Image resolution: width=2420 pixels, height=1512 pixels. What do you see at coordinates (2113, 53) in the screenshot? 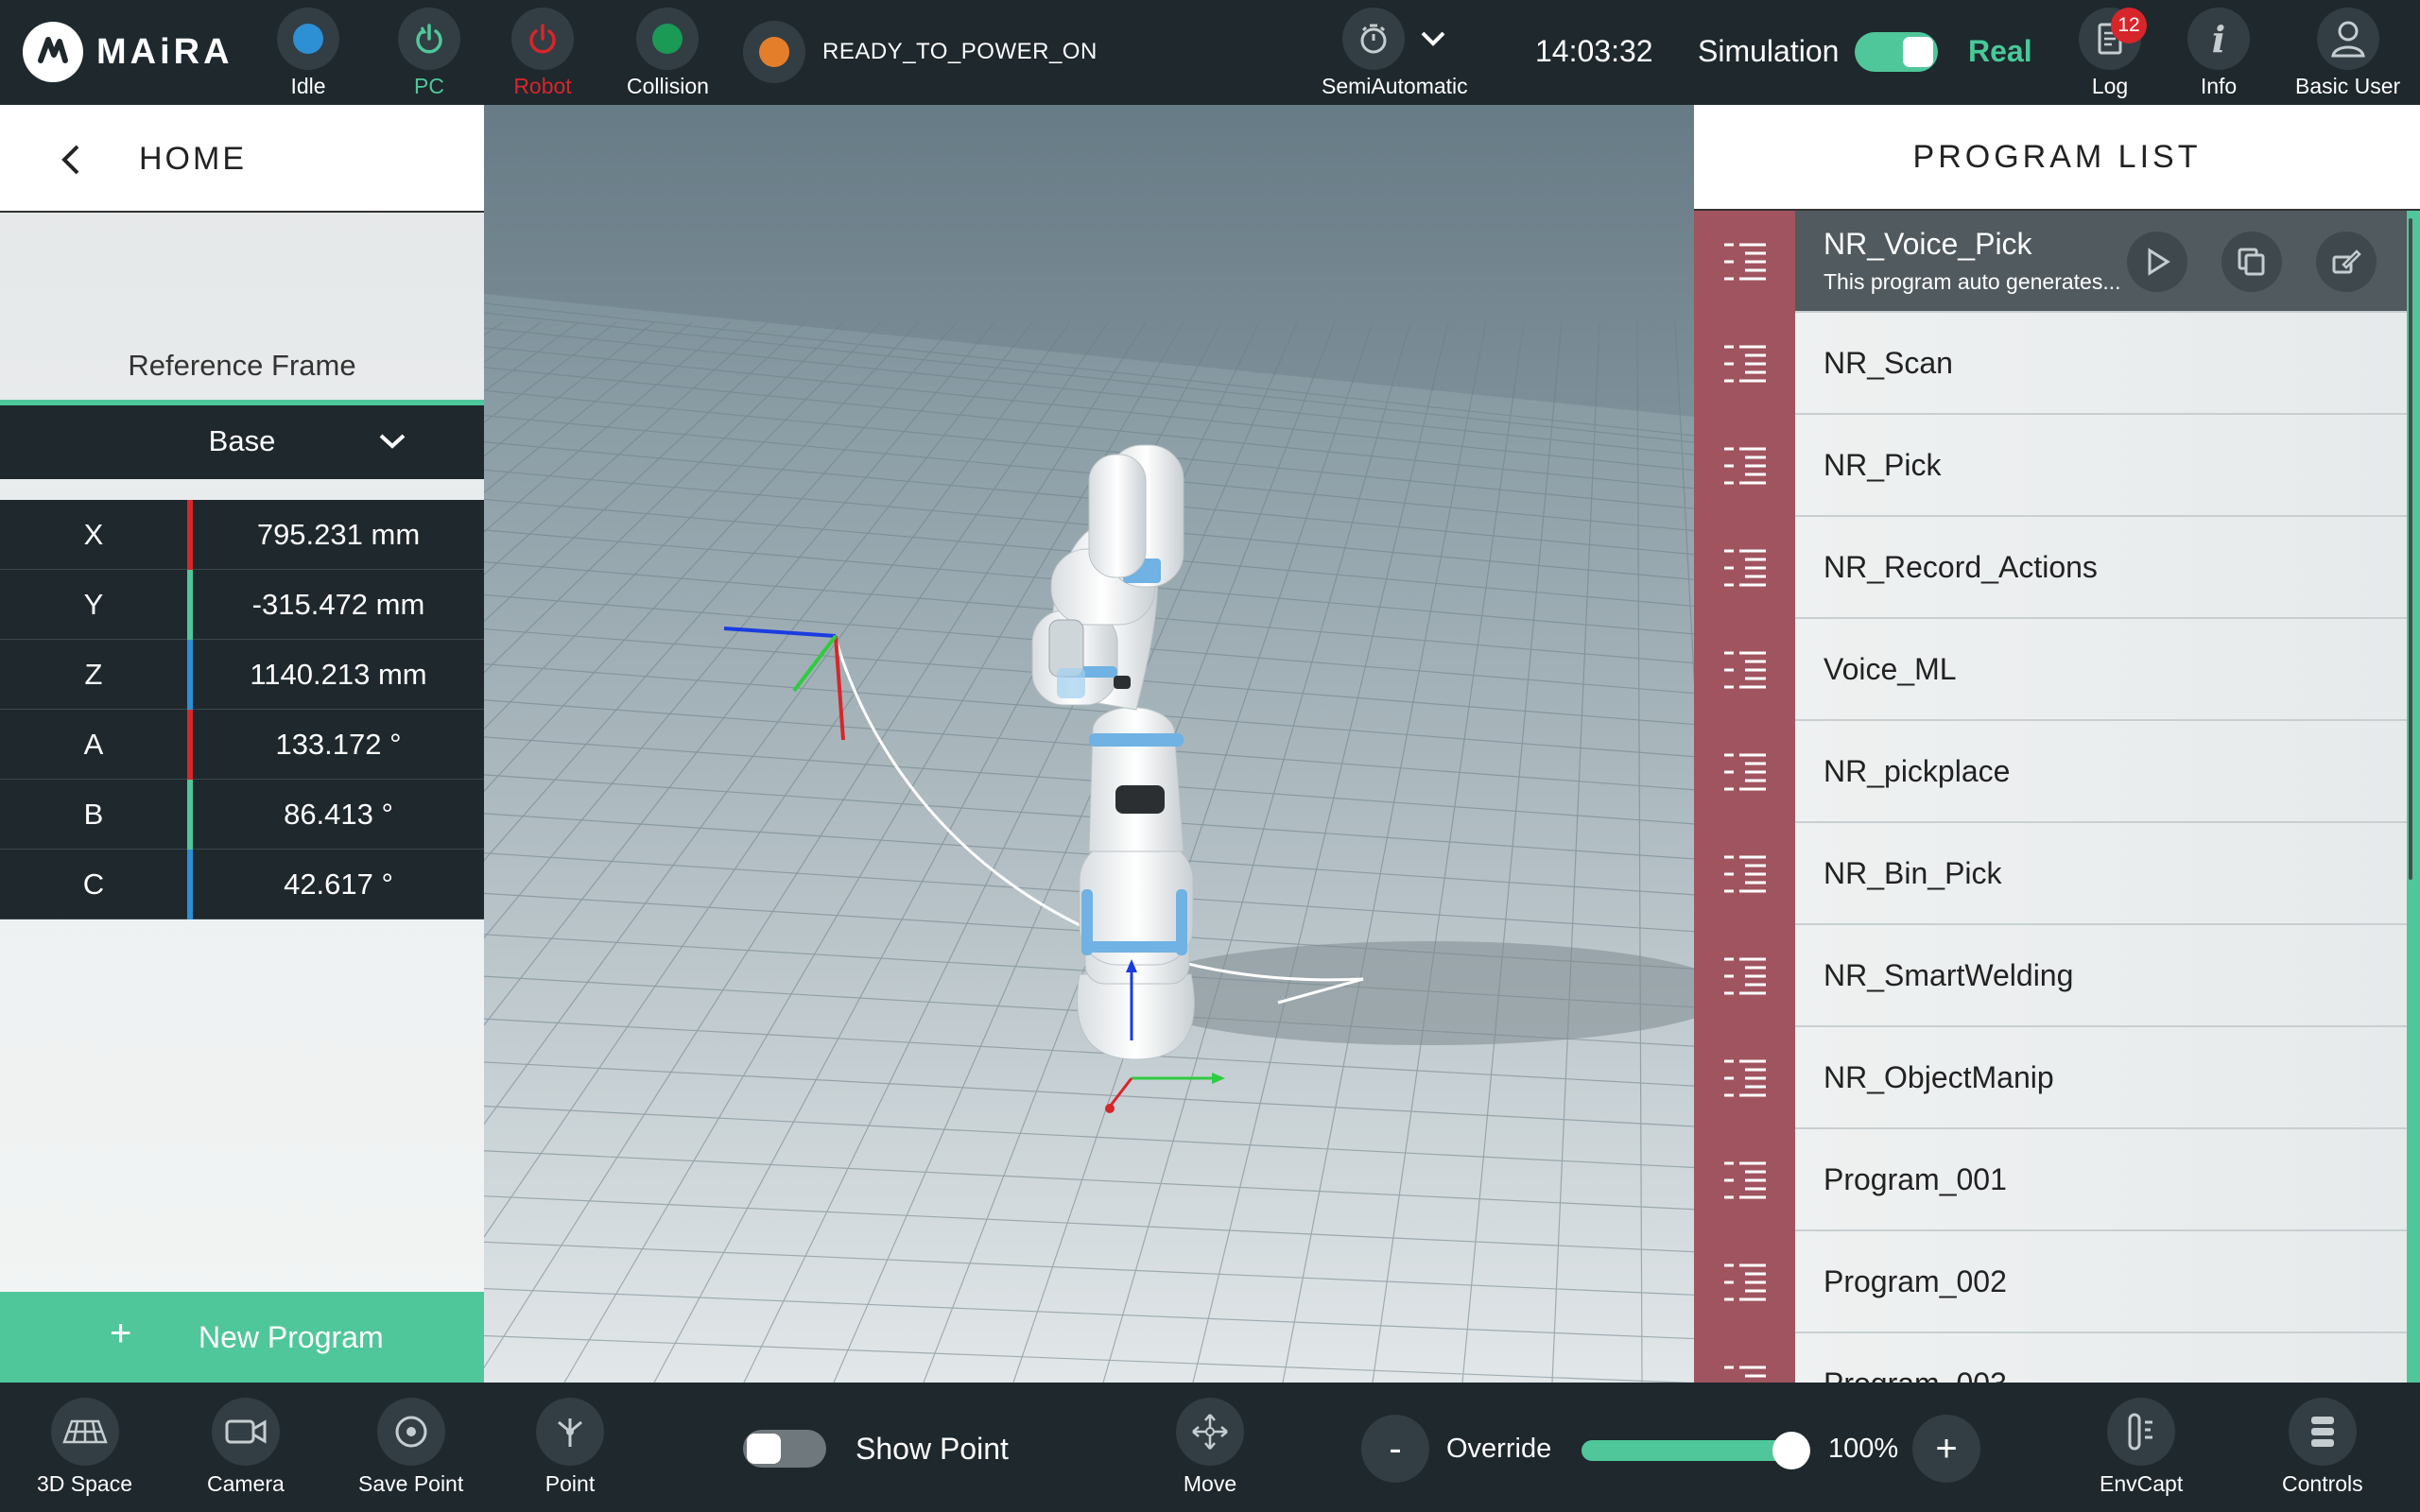
I see `log-button: 12 Log` at bounding box center [2113, 53].